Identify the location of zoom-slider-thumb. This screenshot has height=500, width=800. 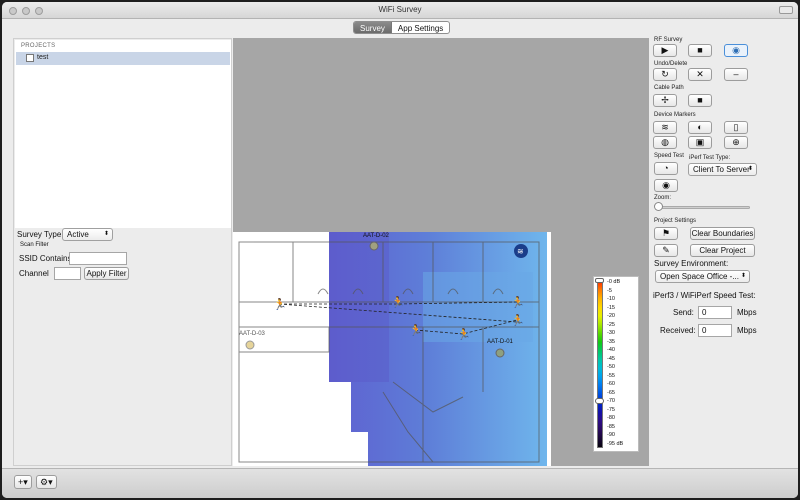
(658, 206).